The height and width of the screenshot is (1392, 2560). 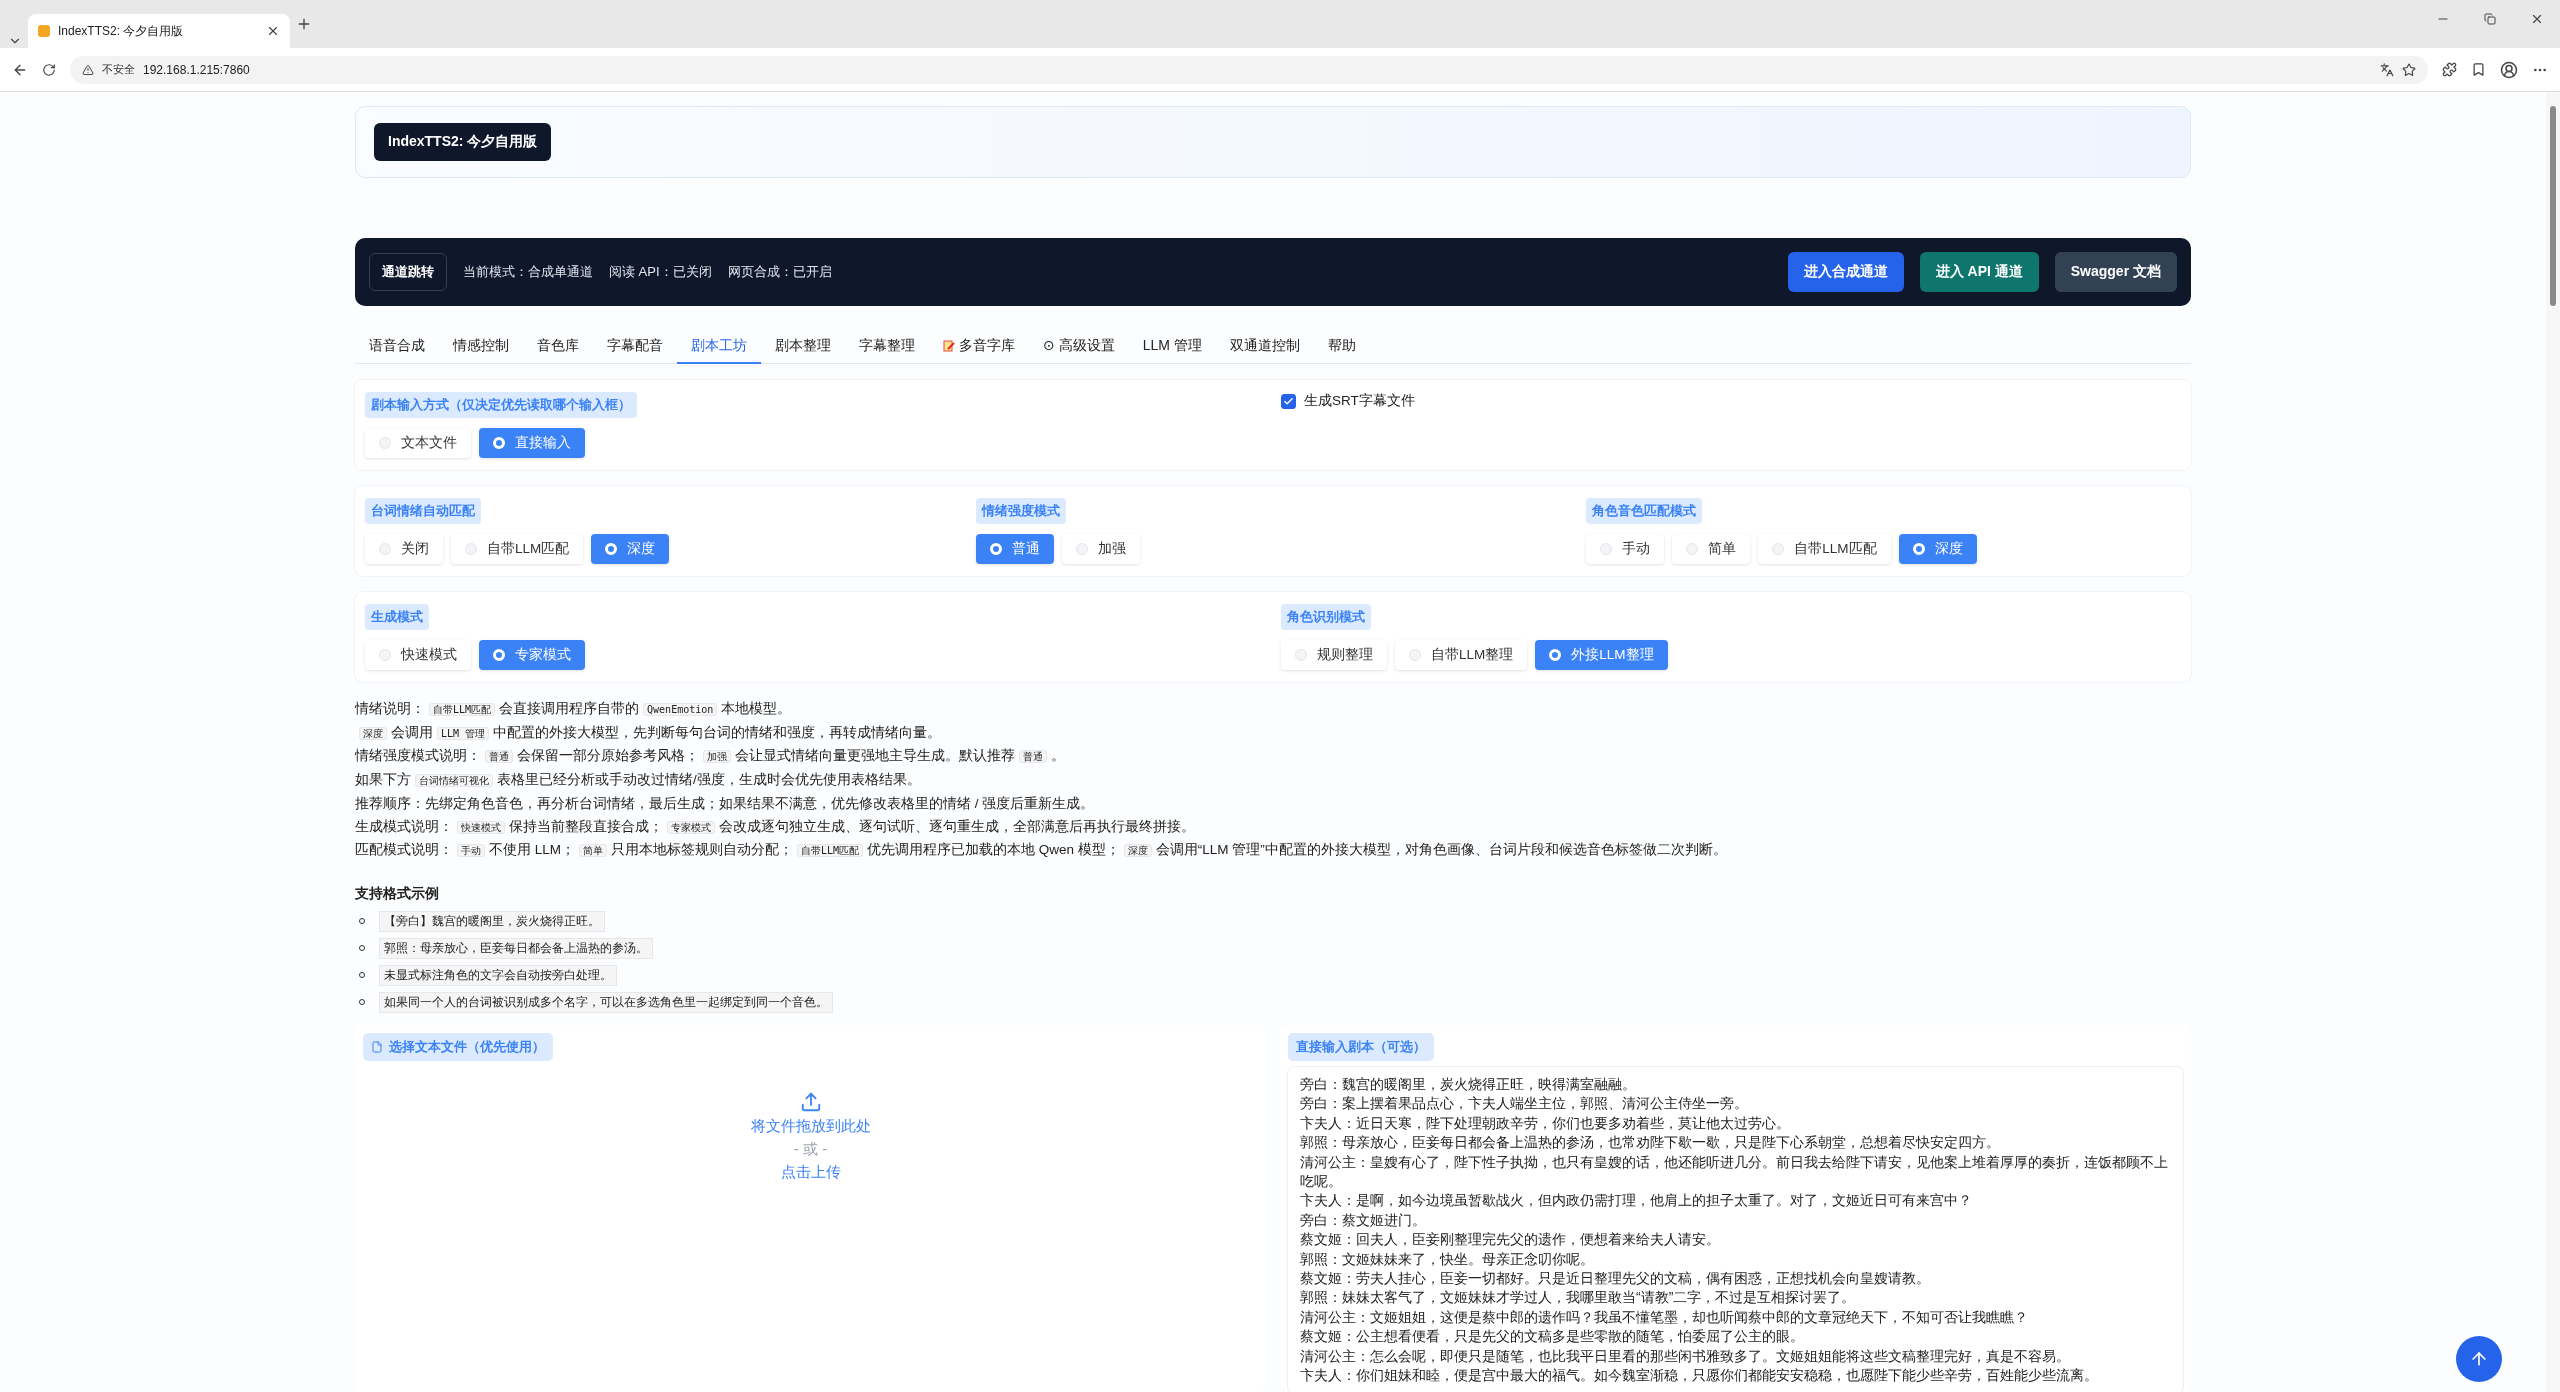 What do you see at coordinates (1461, 655) in the screenshot?
I see `radio-option: 自带LLM整理` at bounding box center [1461, 655].